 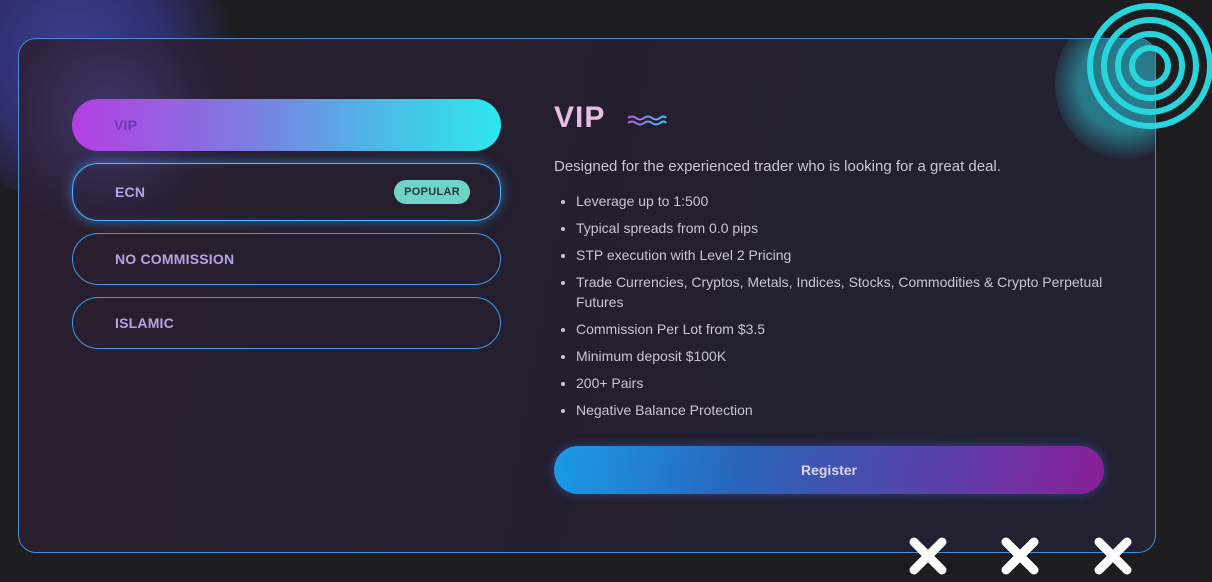 I want to click on plan-tab-ecn: ECN POPULAR, so click(x=286, y=192).